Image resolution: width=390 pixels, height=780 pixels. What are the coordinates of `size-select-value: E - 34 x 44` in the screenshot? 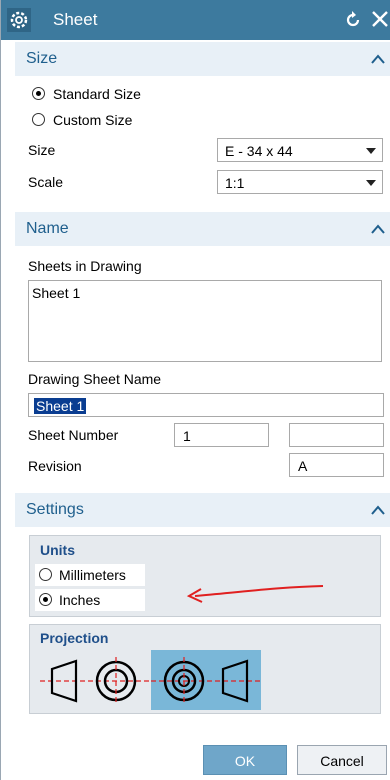 It's located at (259, 151).